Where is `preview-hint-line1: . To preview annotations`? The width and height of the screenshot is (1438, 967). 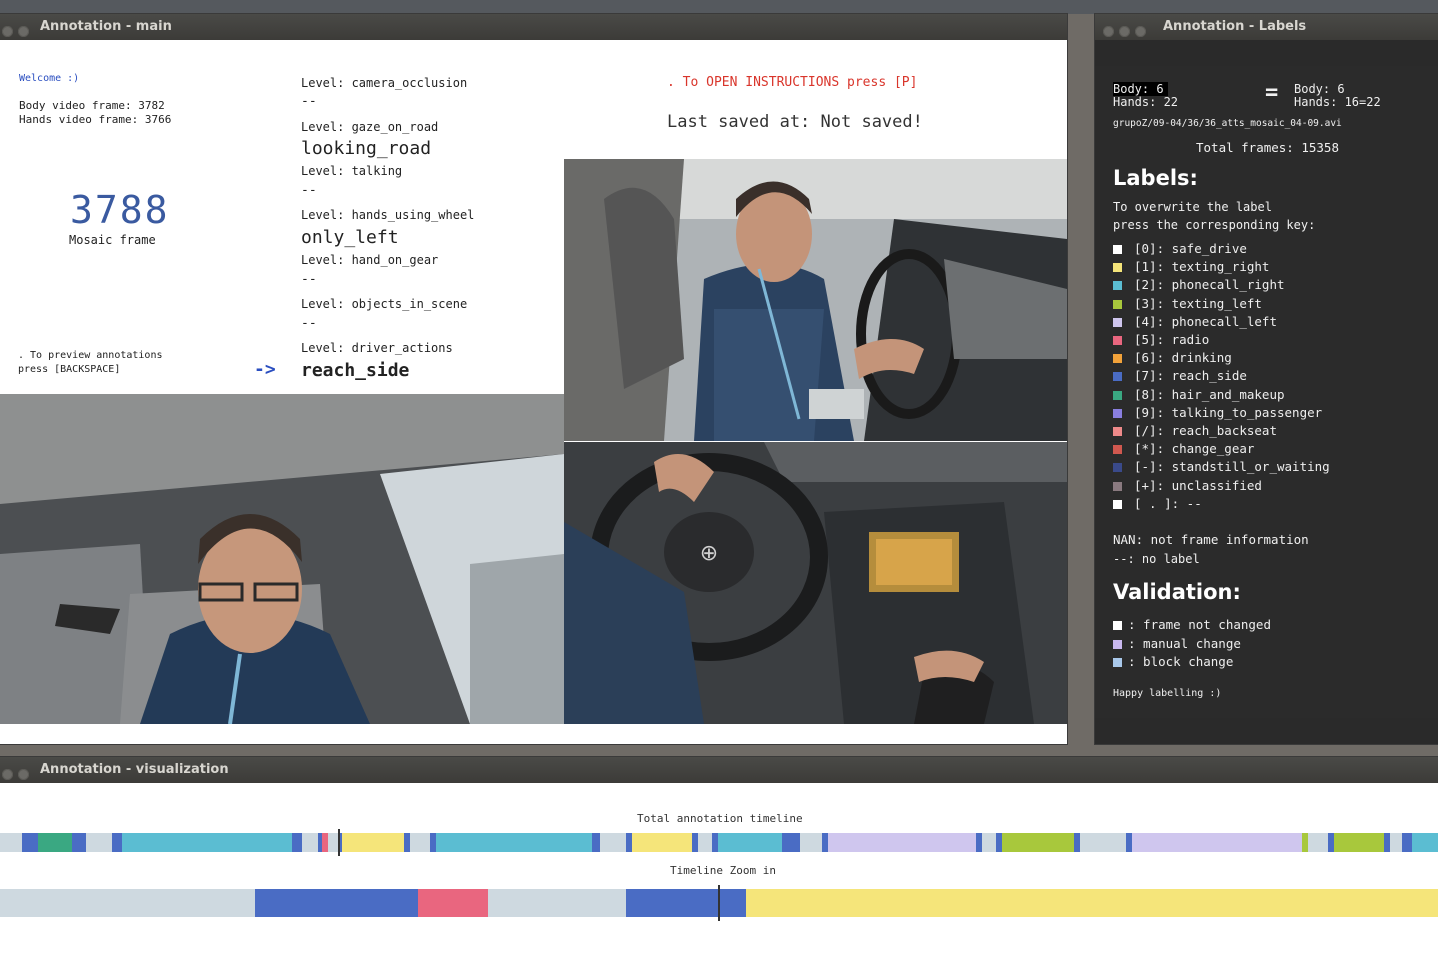 preview-hint-line1: . To preview annotations is located at coordinates (90, 355).